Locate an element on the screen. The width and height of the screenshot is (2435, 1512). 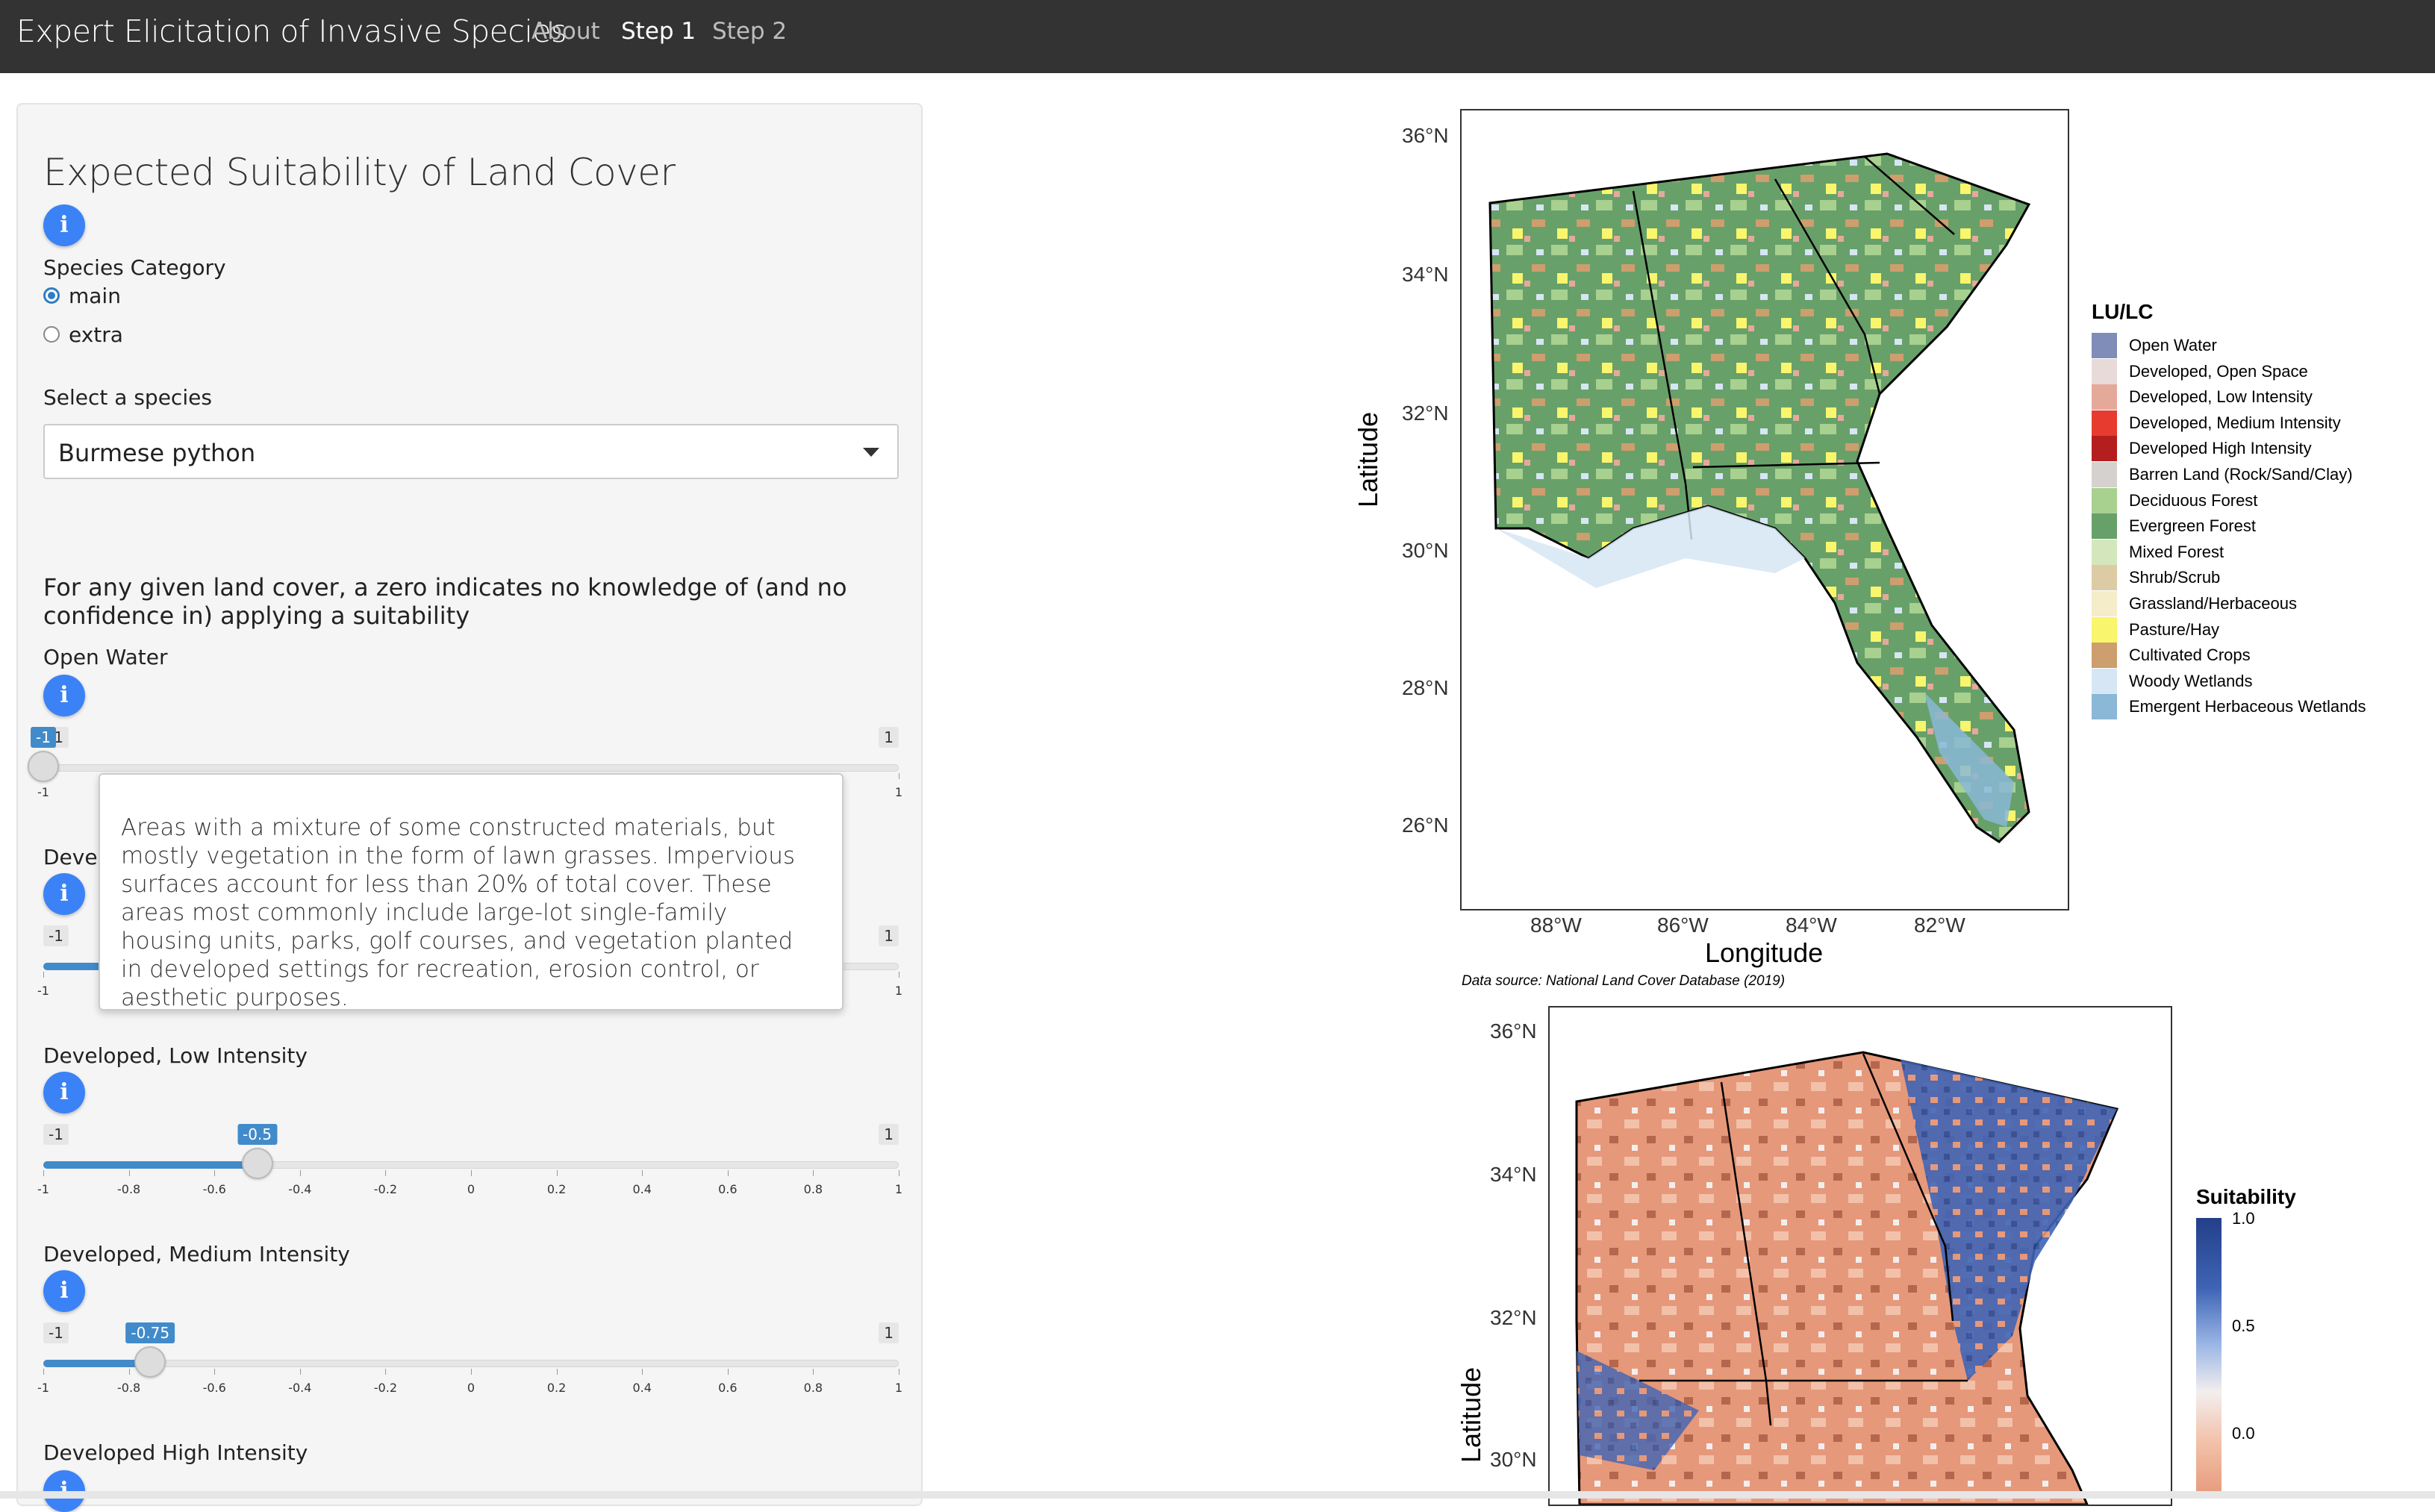
suitability-map is located at coordinates (1860, 1256).